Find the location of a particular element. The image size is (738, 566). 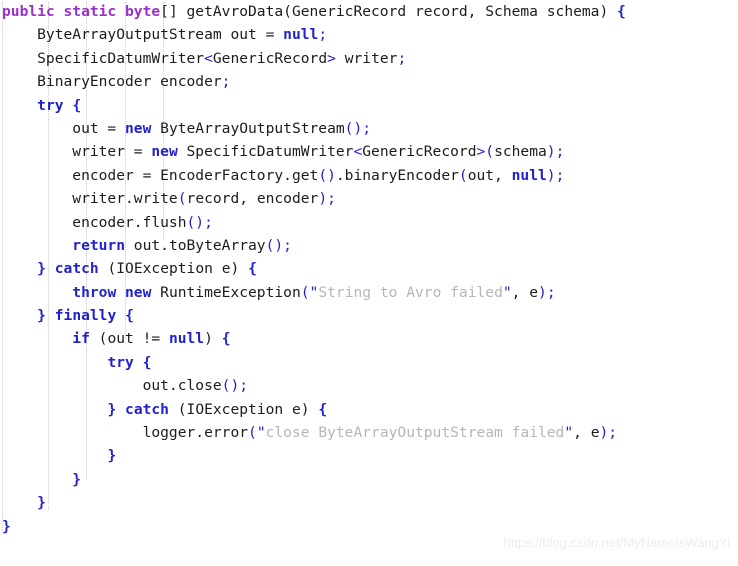

code-token-plain: .binaryEncoder is located at coordinates (397, 175).